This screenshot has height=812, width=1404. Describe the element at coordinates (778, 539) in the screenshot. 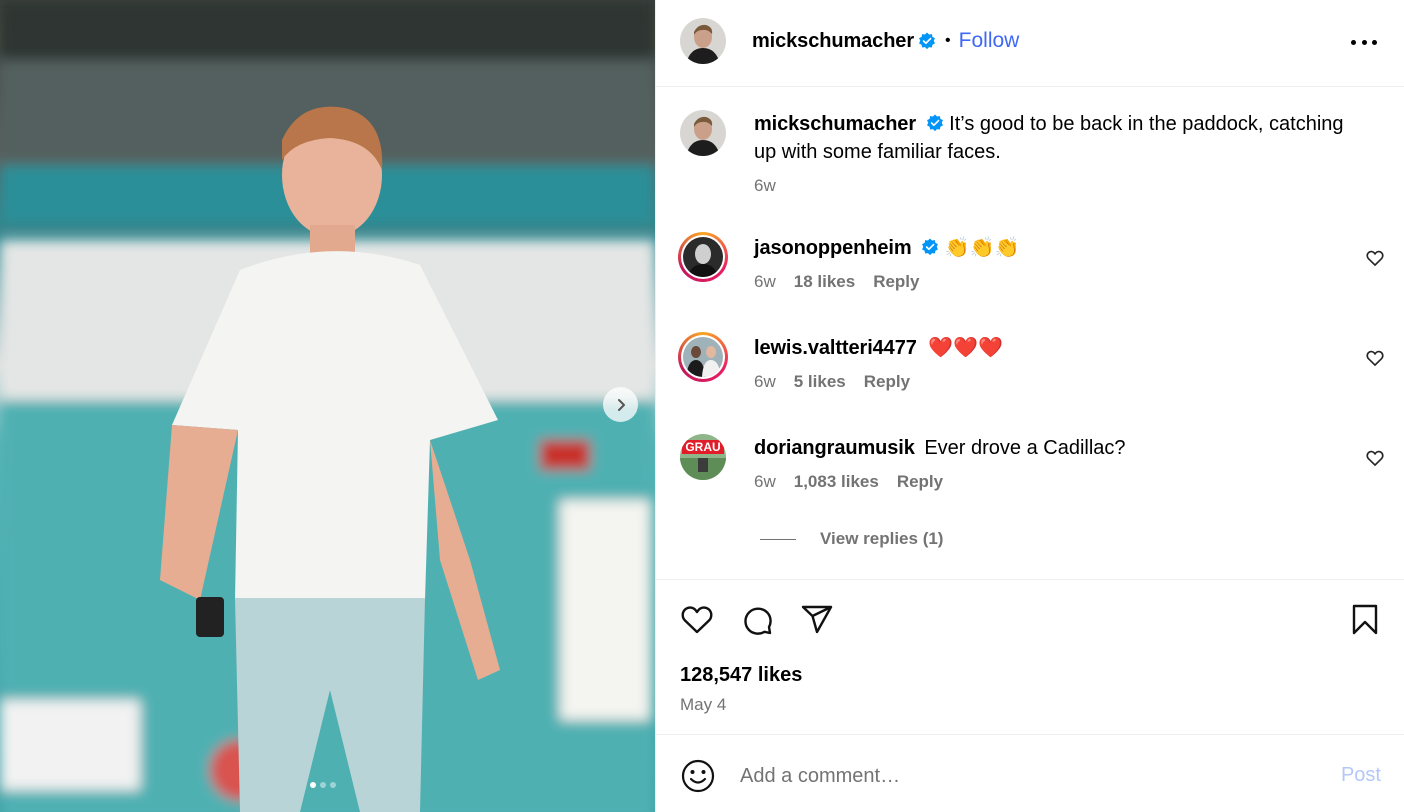

I see `replies-divider` at that location.